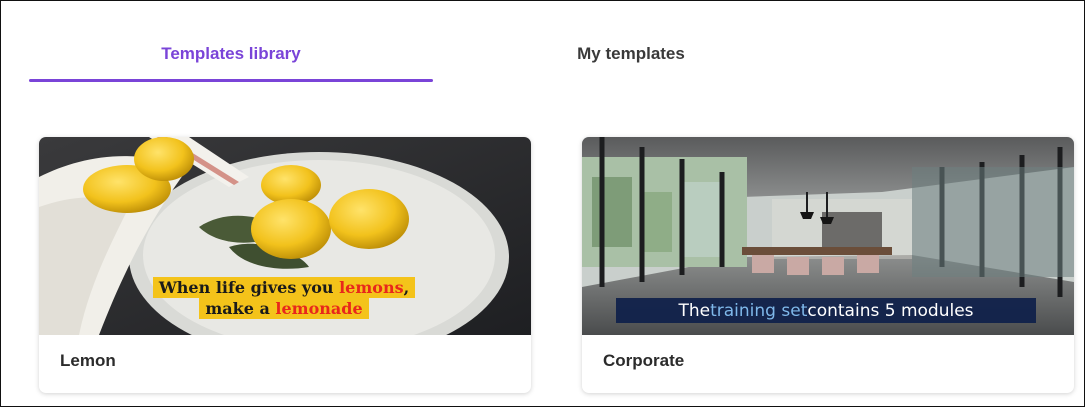 The image size is (1085, 407). Describe the element at coordinates (231, 80) in the screenshot. I see `active-tab-indicator` at that location.